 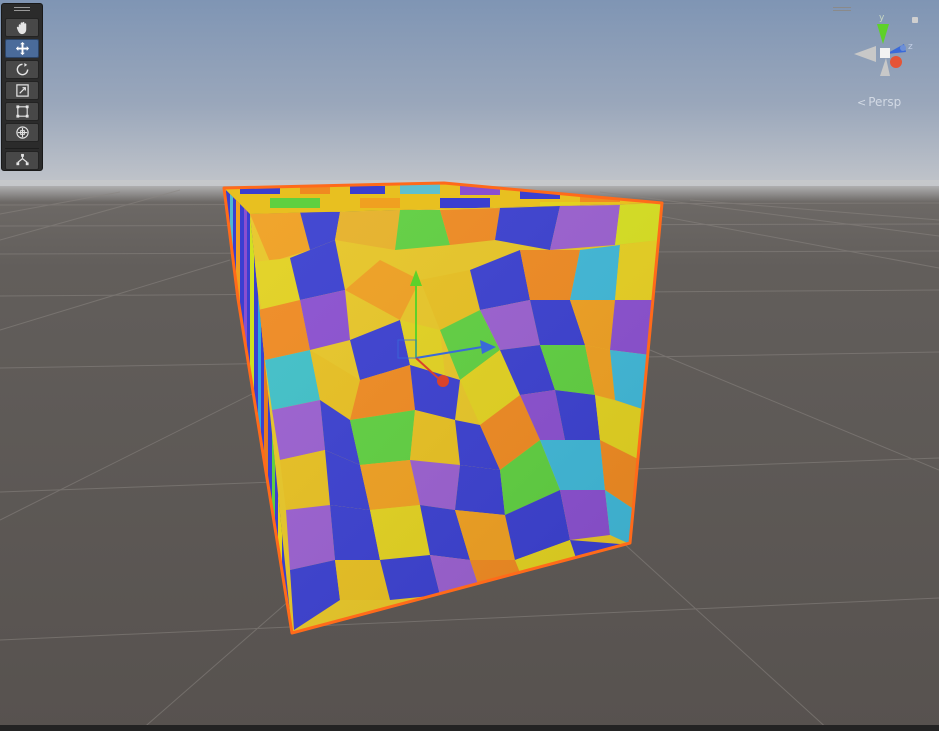 I want to click on rotate-tool-button, so click(x=22, y=69).